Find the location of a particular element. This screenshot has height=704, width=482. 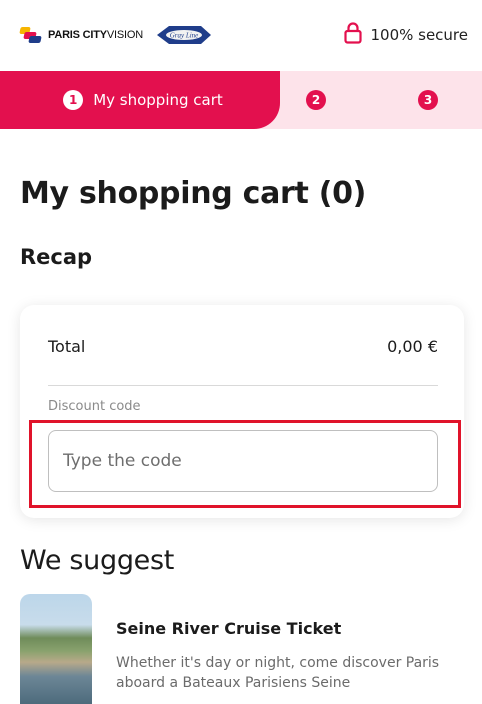

step-3-number: 3 is located at coordinates (428, 100).